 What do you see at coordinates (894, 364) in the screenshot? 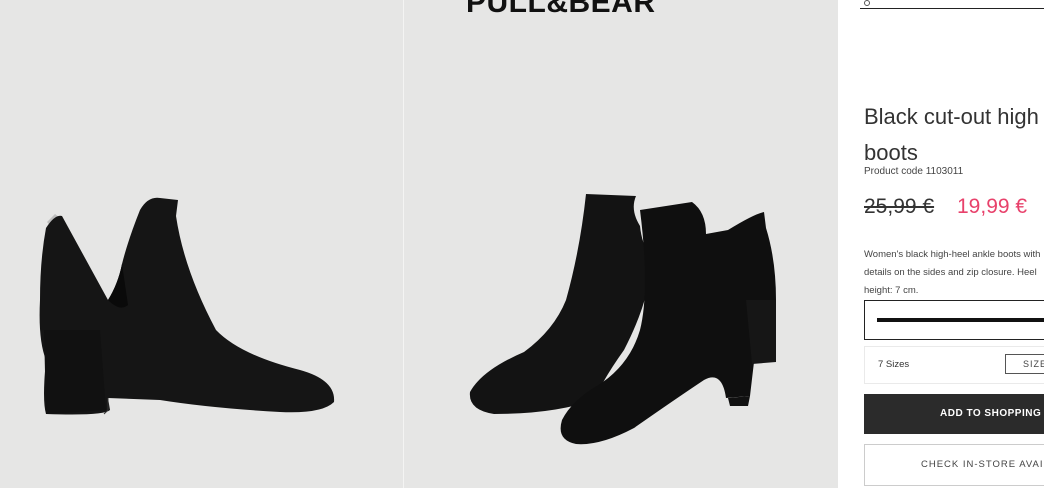
I see `sizes-count: 7 Sizes` at bounding box center [894, 364].